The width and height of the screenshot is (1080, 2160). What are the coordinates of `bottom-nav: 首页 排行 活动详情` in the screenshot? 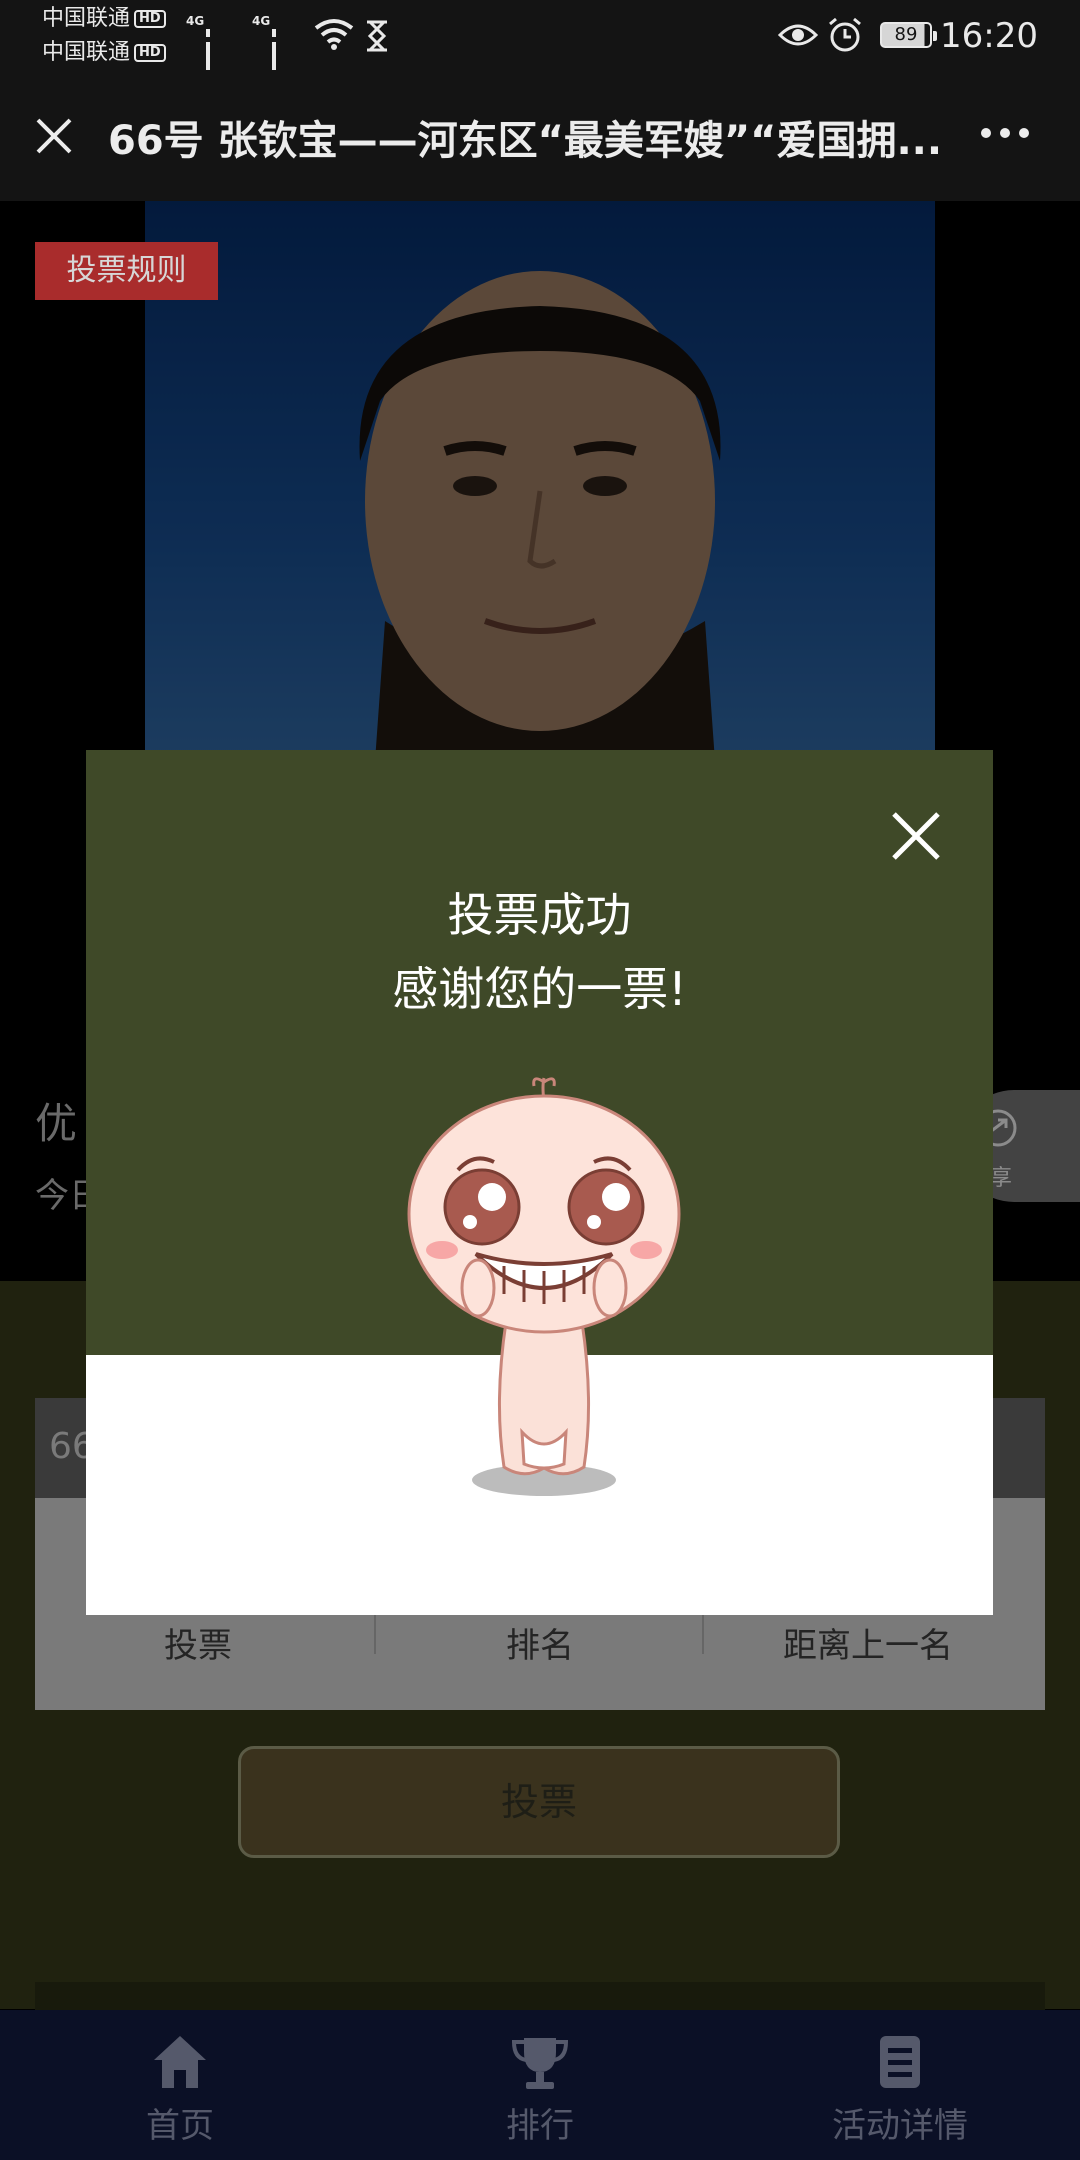 It's located at (540, 2085).